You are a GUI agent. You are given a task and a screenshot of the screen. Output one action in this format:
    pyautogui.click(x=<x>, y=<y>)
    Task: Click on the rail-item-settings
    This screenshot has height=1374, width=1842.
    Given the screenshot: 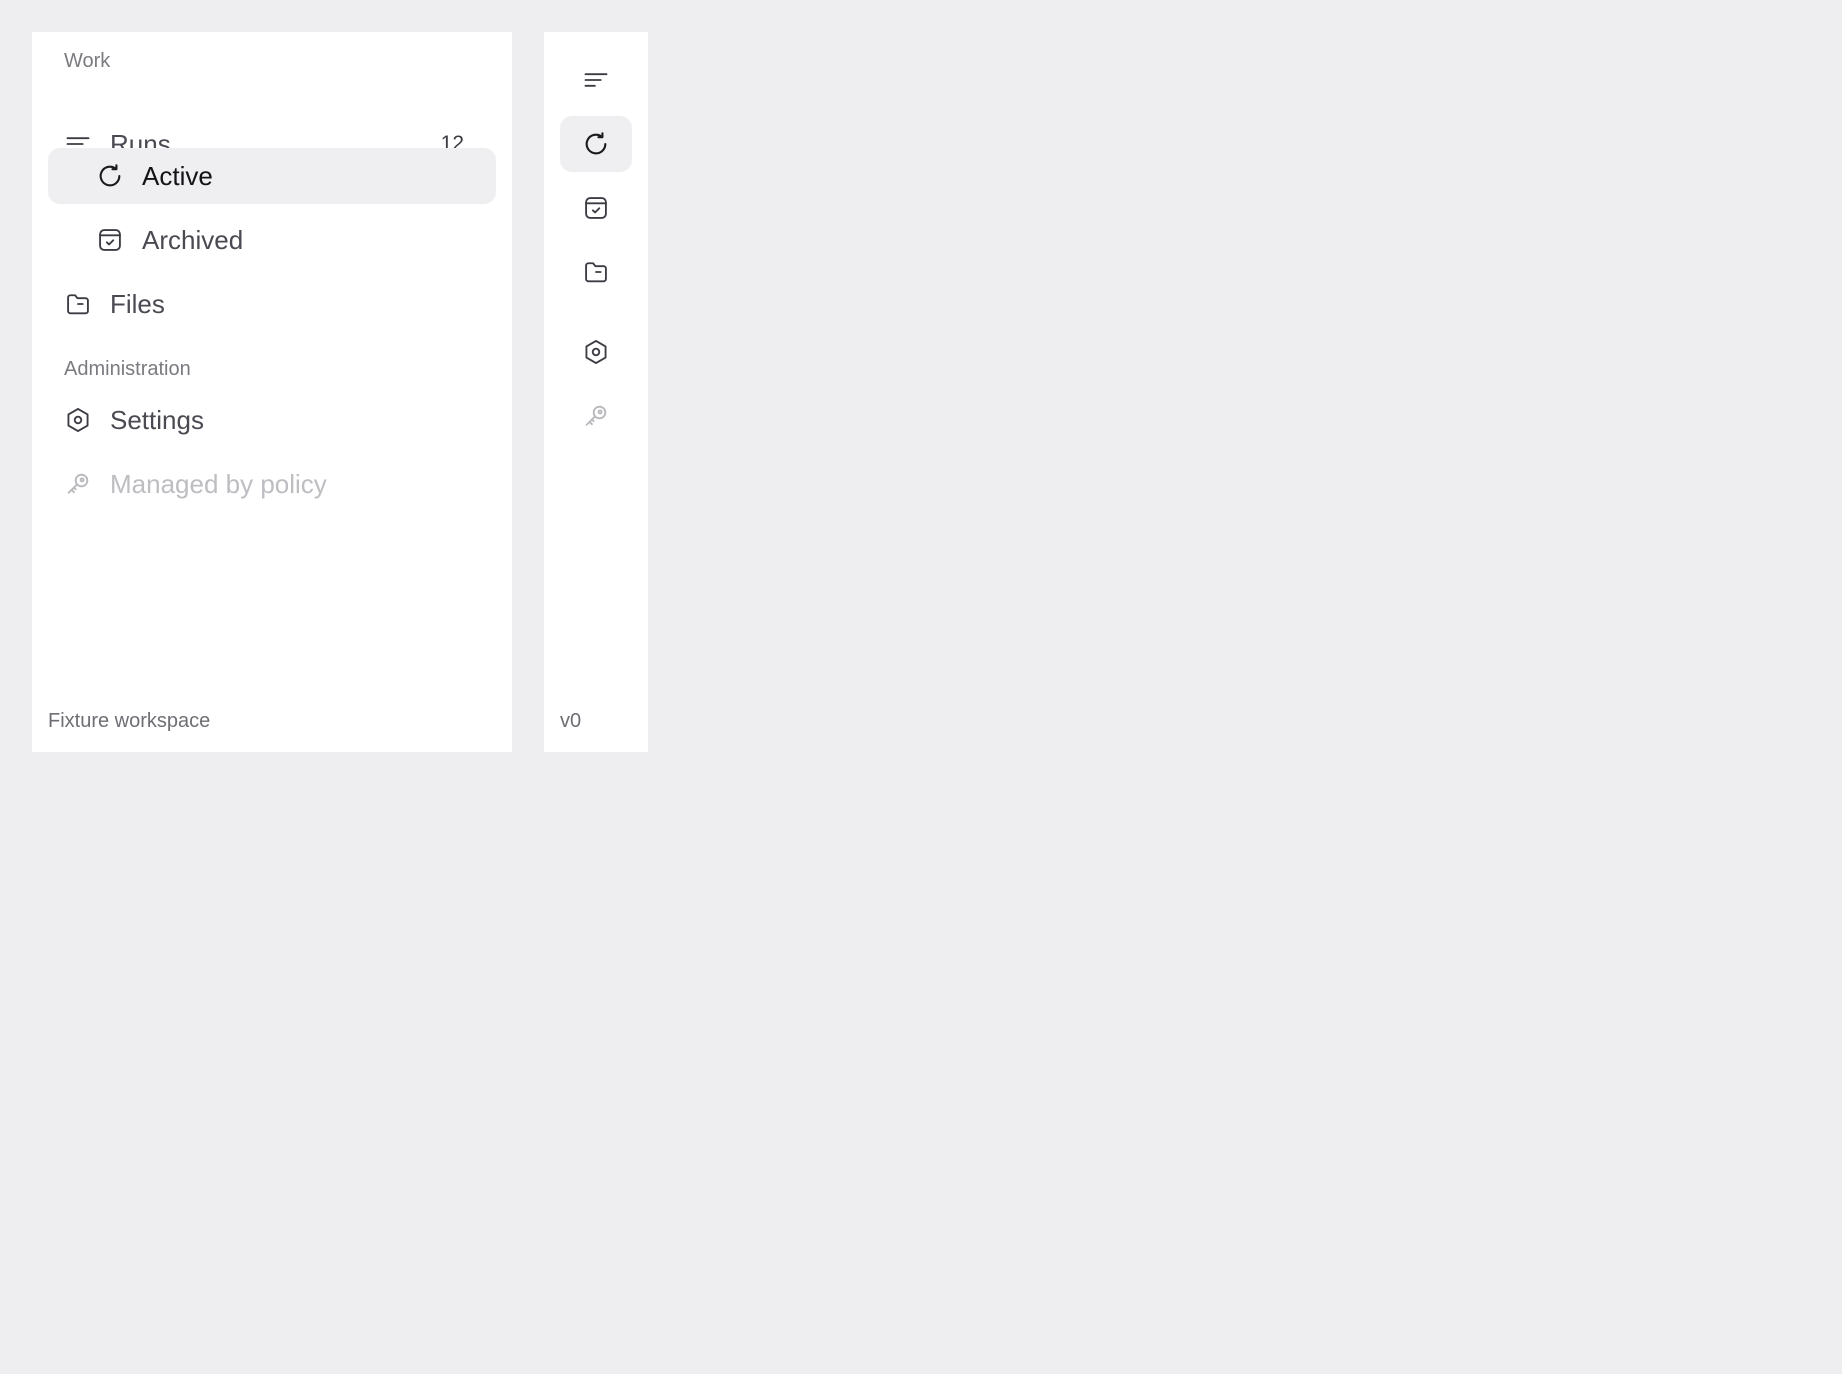 What is the action you would take?
    pyautogui.click(x=596, y=352)
    